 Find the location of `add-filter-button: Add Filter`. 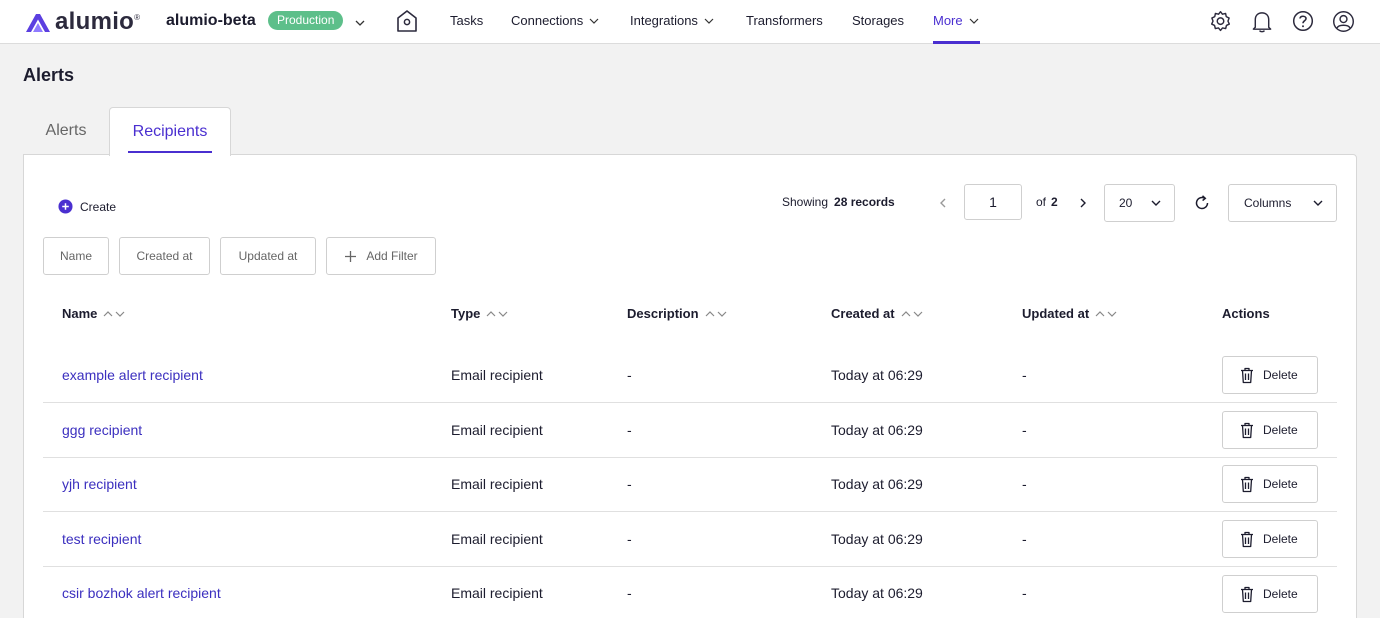

add-filter-button: Add Filter is located at coordinates (381, 256).